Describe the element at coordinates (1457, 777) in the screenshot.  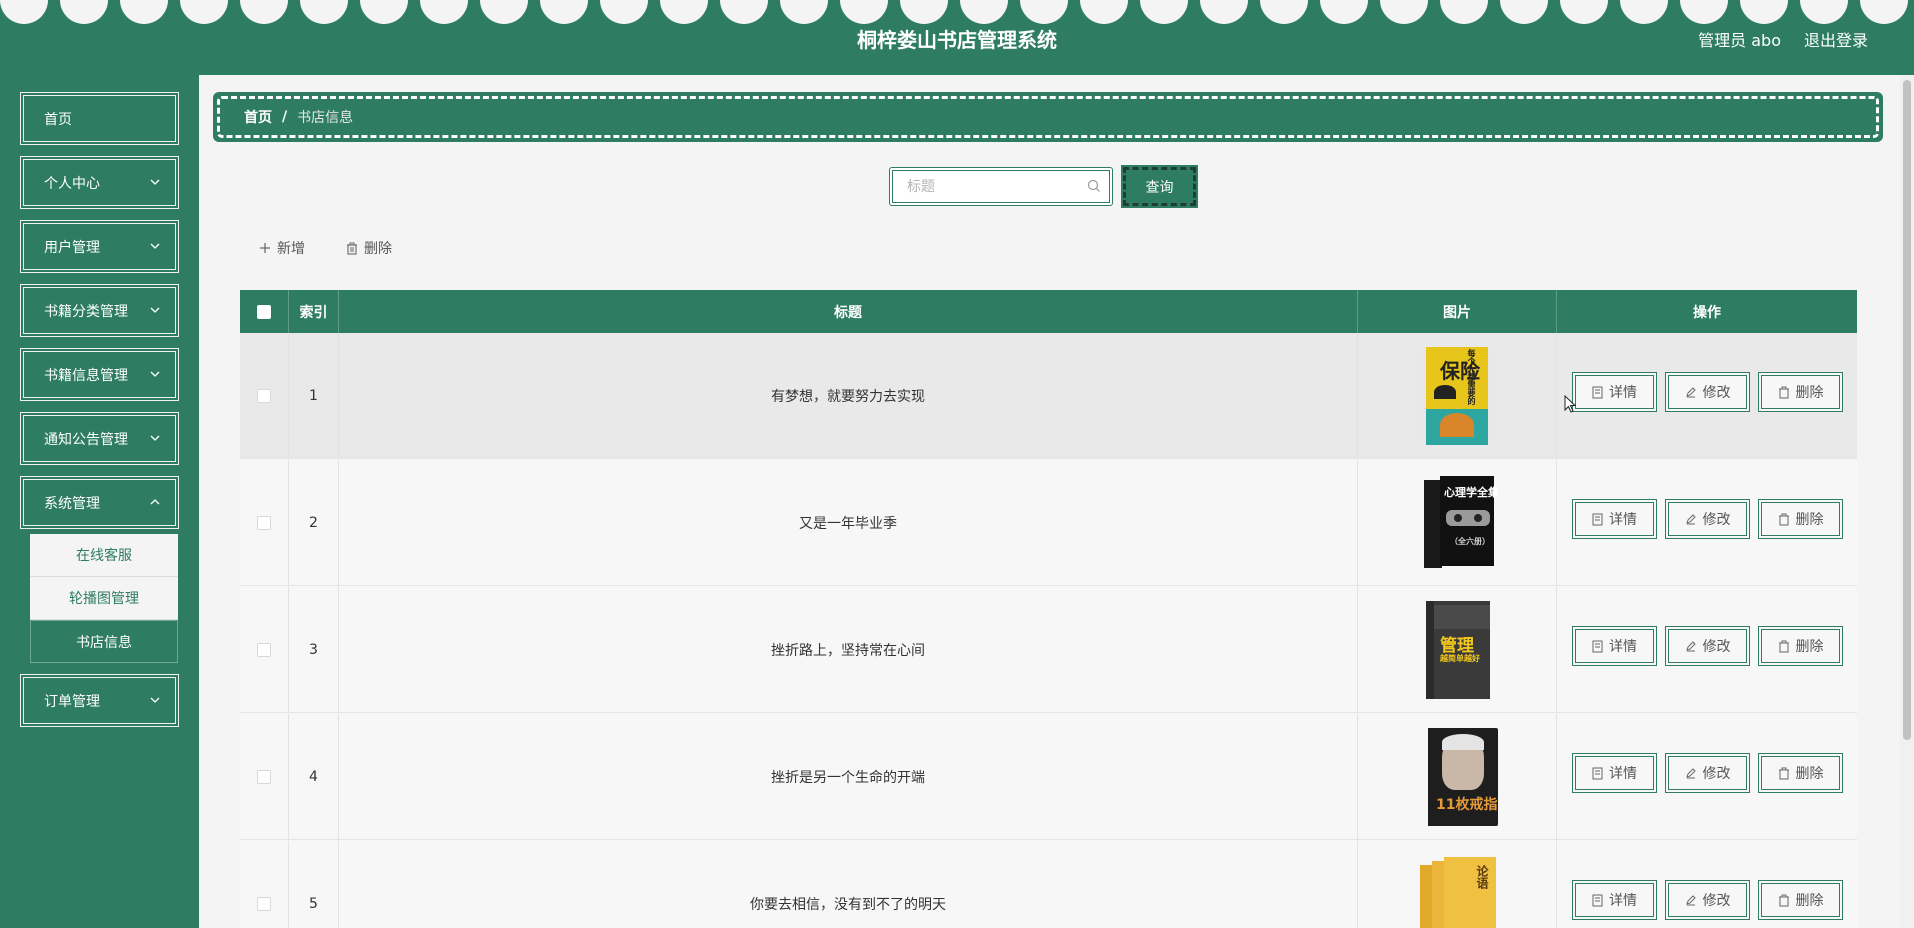
I see `book-cover-image: 11枚戒指` at that location.